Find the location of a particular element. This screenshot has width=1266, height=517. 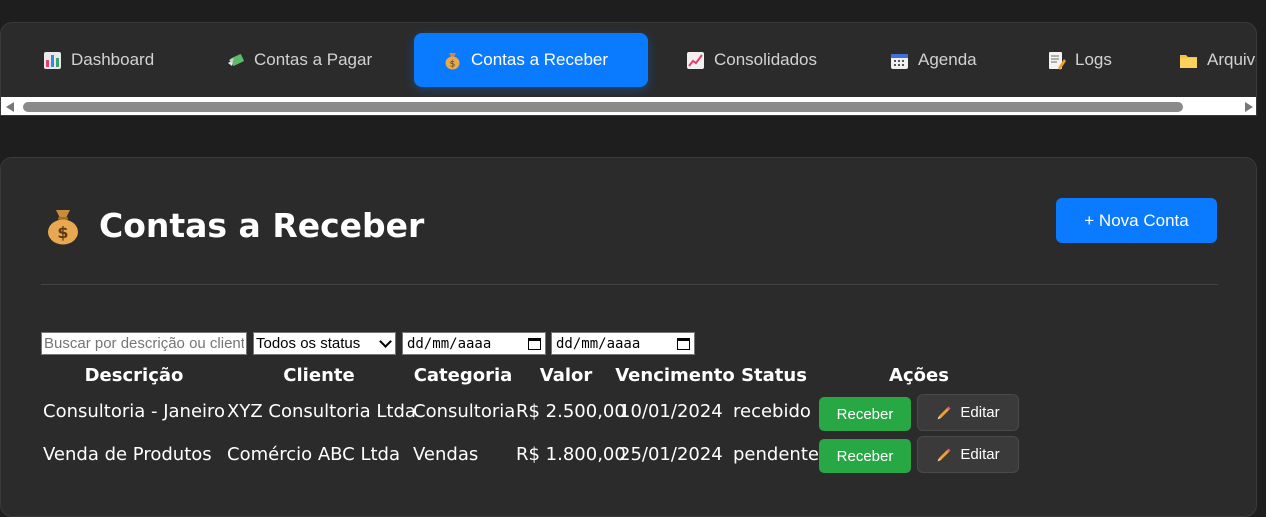

tab-logs: Logs is located at coordinates (1079, 60).